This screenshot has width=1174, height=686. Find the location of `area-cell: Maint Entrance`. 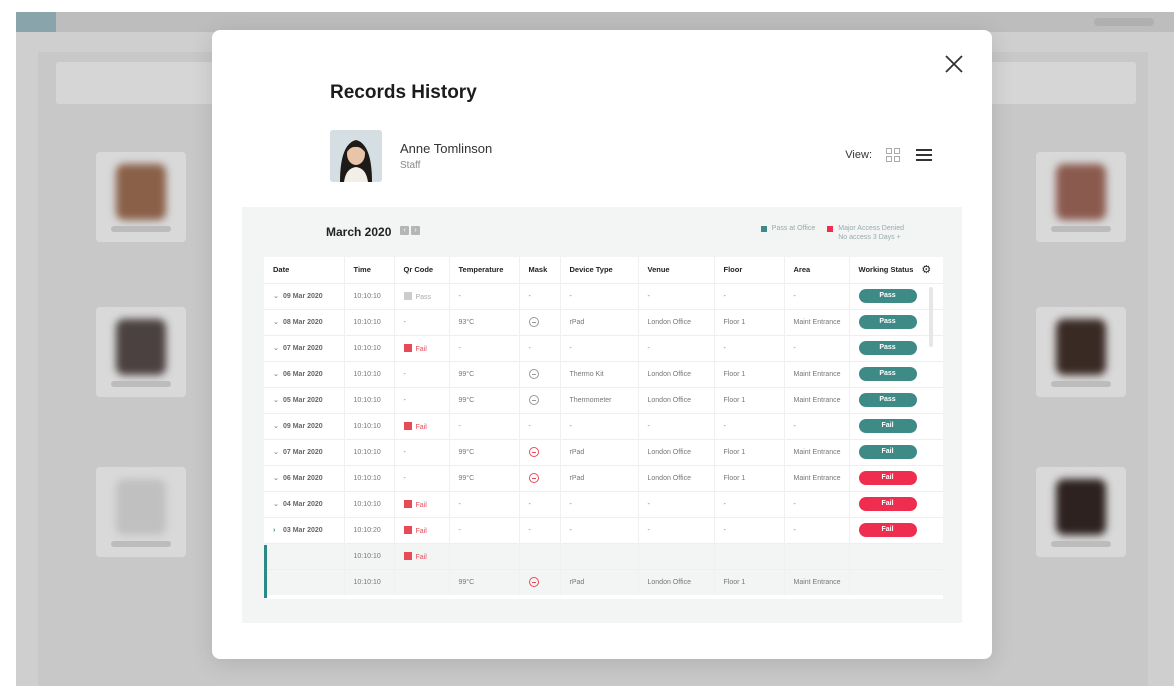

area-cell: Maint Entrance is located at coordinates (817, 477).